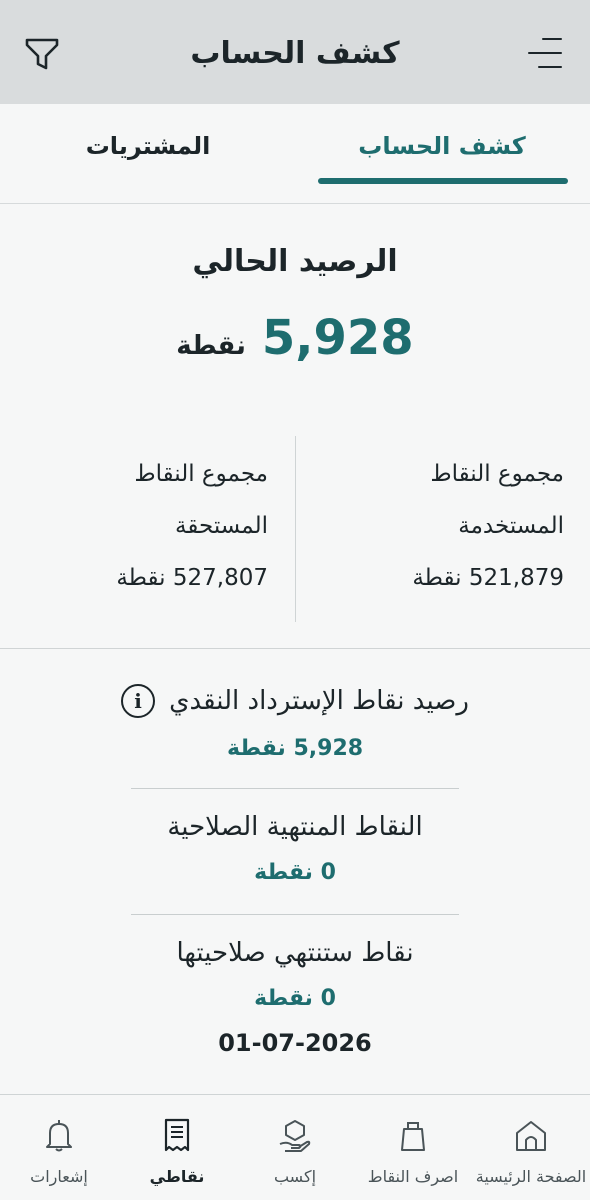  What do you see at coordinates (295, 154) in the screenshot?
I see `tab-bar: كشف الحساب المشتريات` at bounding box center [295, 154].